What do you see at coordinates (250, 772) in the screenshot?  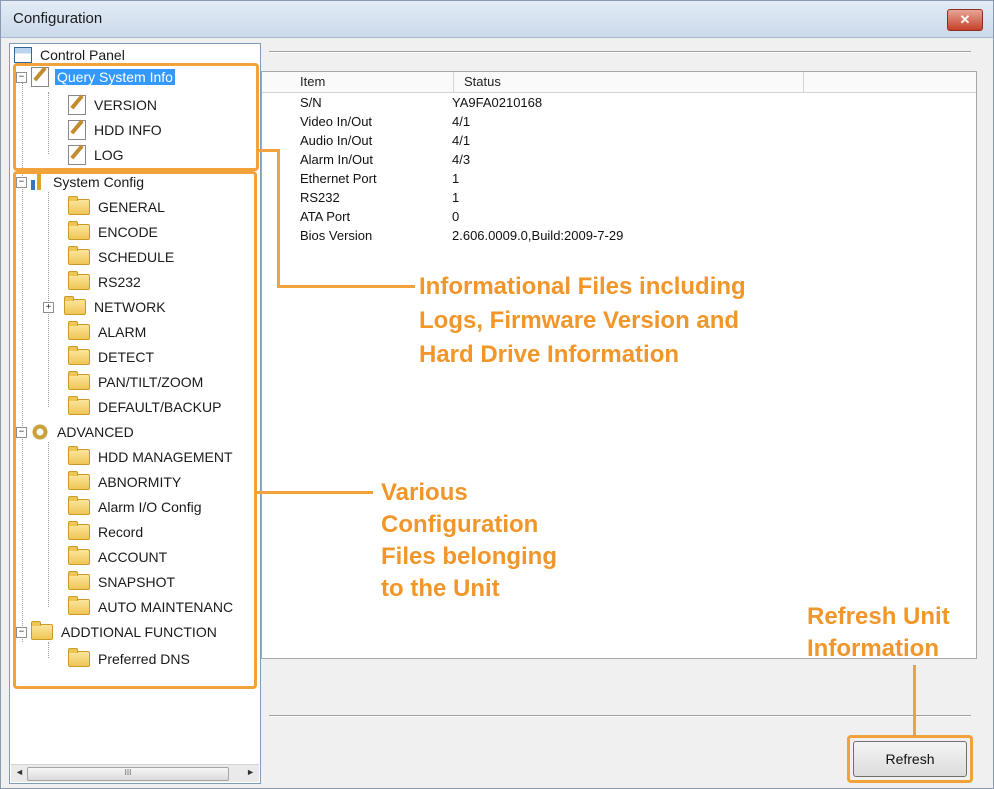 I see `scroll-right-icon: ►` at bounding box center [250, 772].